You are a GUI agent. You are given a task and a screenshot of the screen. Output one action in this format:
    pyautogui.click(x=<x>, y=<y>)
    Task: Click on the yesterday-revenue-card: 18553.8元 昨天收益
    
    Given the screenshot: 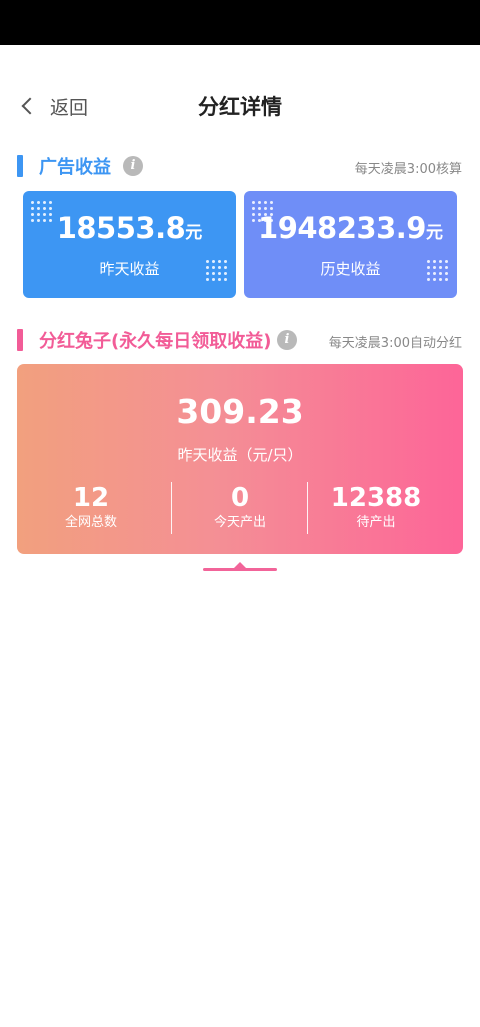 What is the action you would take?
    pyautogui.click(x=129, y=244)
    